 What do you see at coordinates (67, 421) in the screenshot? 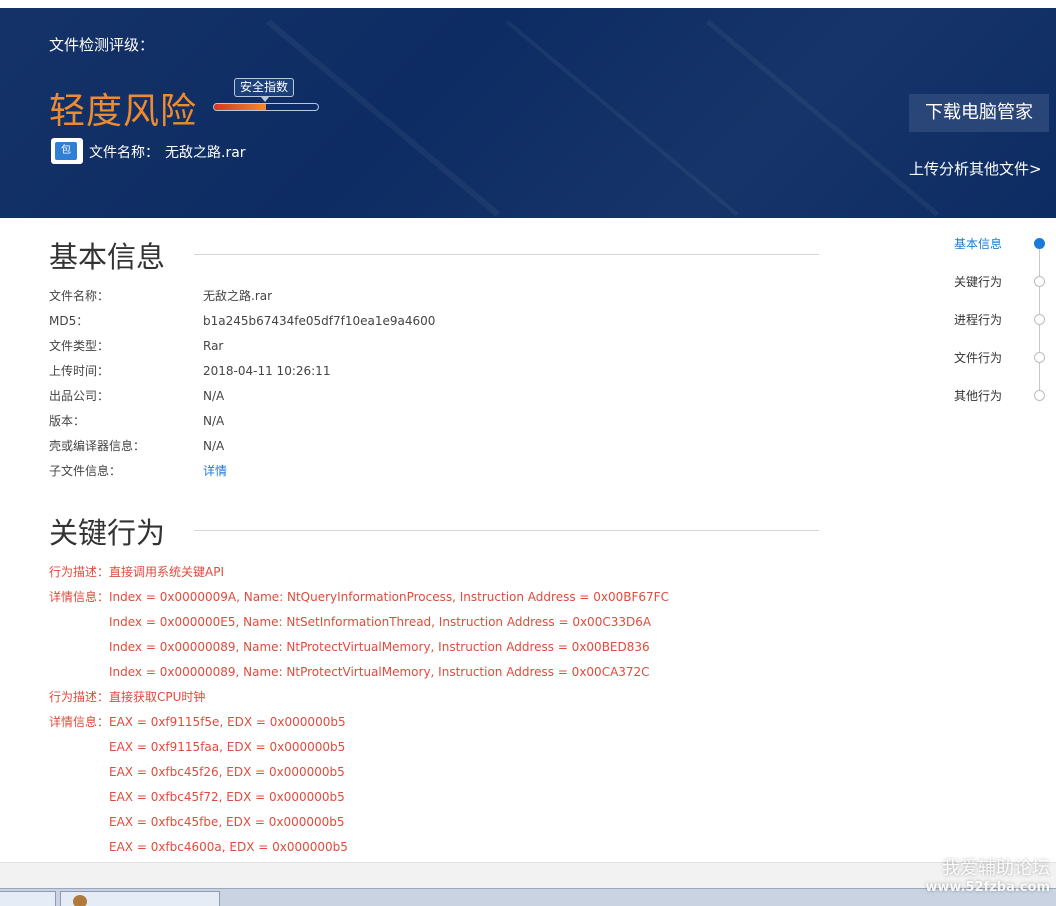
I see `info-key: 版本：` at bounding box center [67, 421].